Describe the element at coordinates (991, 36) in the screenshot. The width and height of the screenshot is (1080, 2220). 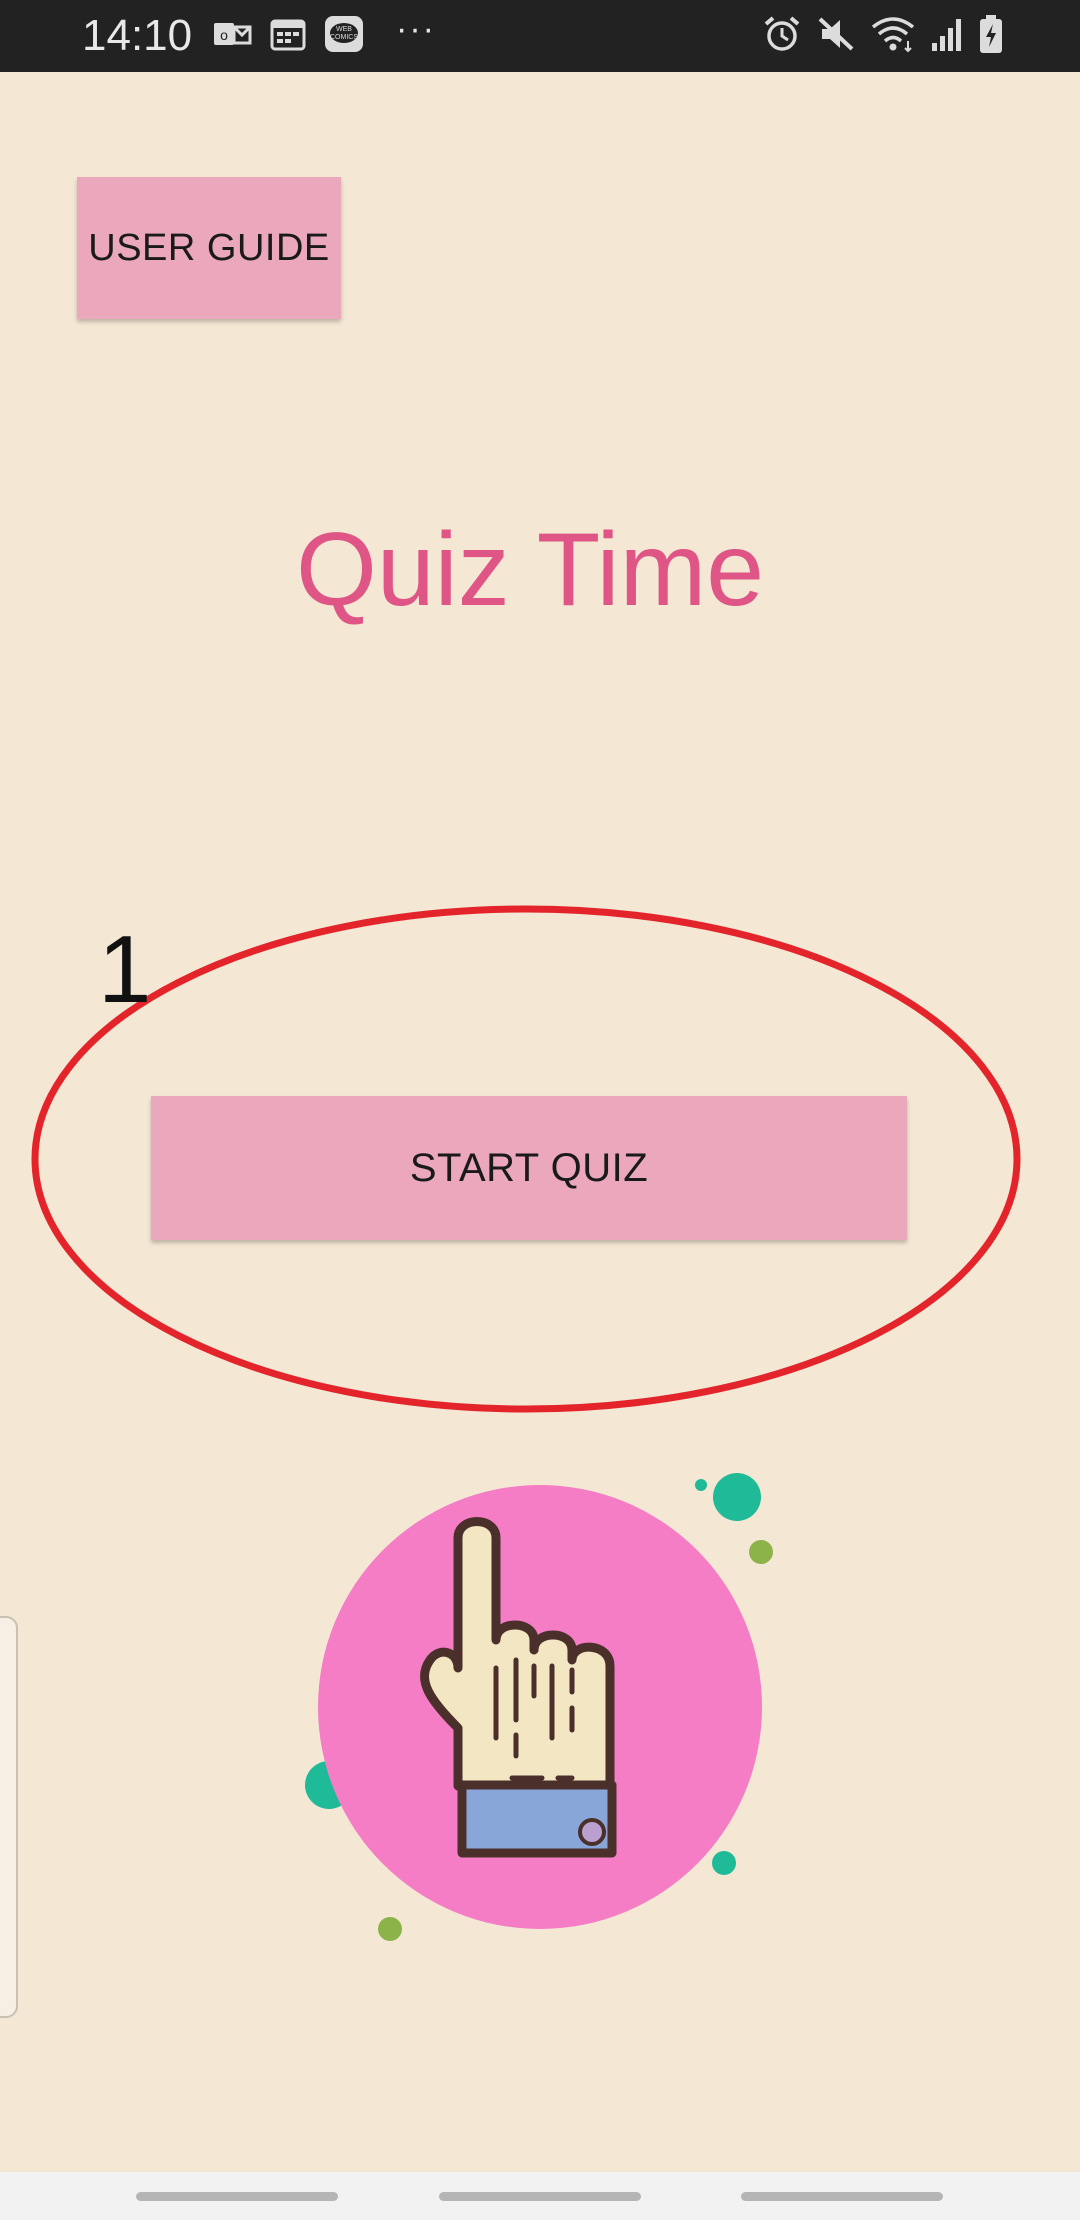
I see `battery-charging-icon` at that location.